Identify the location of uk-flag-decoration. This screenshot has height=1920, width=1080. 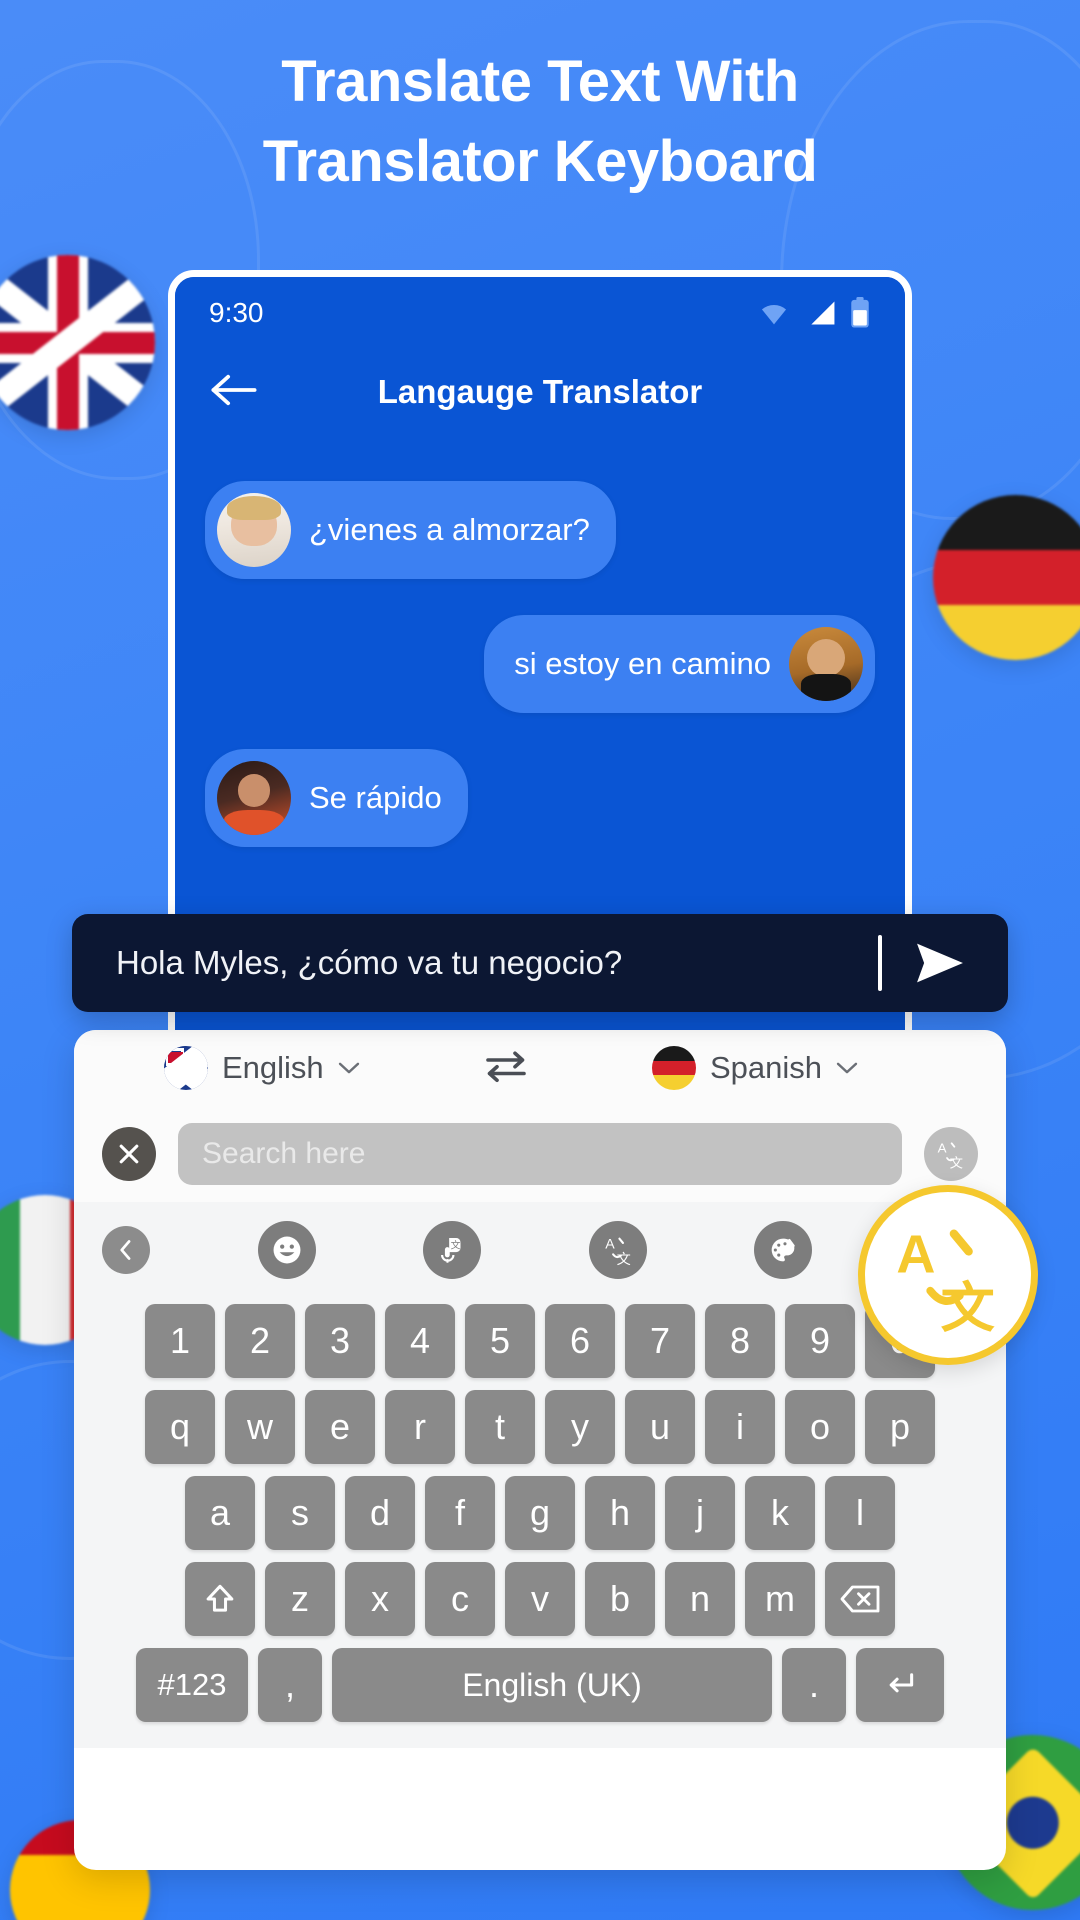
(77, 342).